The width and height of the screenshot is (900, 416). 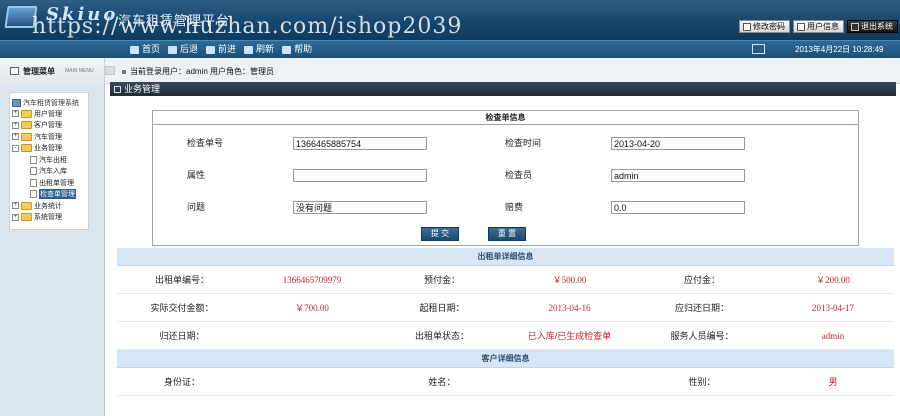 I want to click on check-no-label: 检查单号, so click(x=205, y=143).